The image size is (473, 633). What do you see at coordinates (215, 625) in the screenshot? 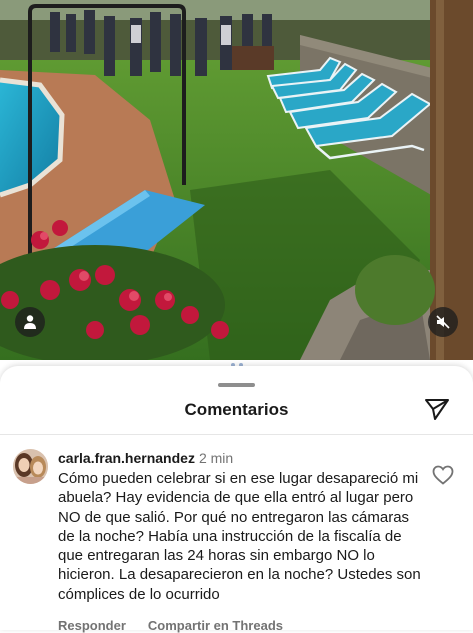
I see `share-in-threads-button: Compartir en Threads` at bounding box center [215, 625].